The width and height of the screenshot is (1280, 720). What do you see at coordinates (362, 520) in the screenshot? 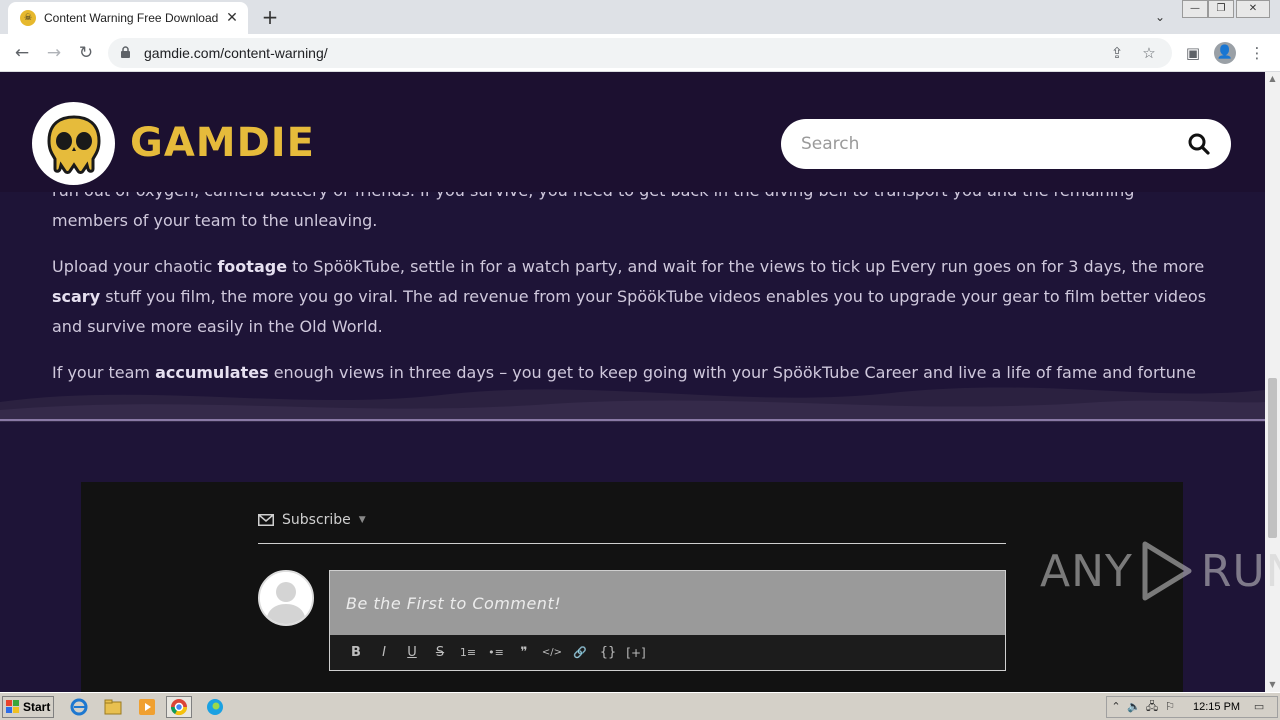
I see `caret-down-icon: ▼` at bounding box center [362, 520].